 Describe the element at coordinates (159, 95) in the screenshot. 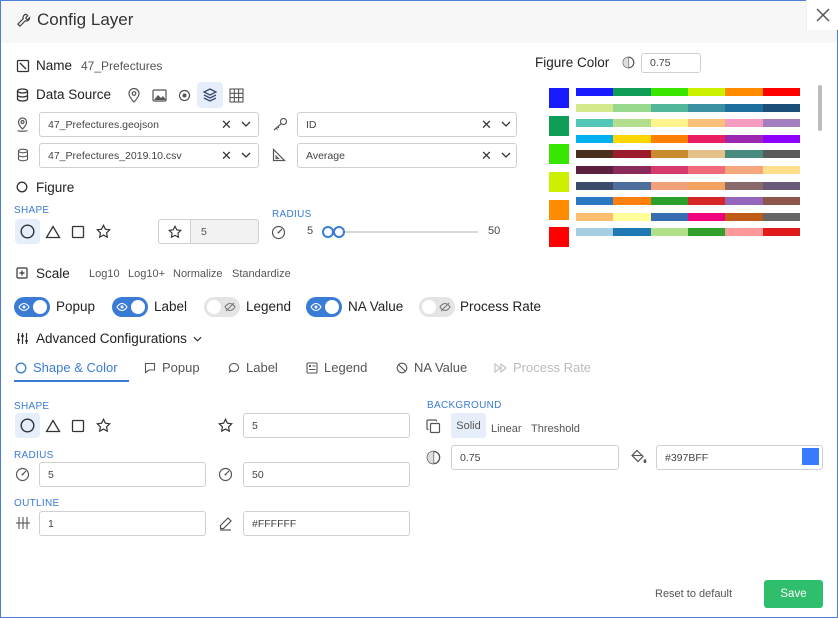

I see `datasource-image-button` at that location.